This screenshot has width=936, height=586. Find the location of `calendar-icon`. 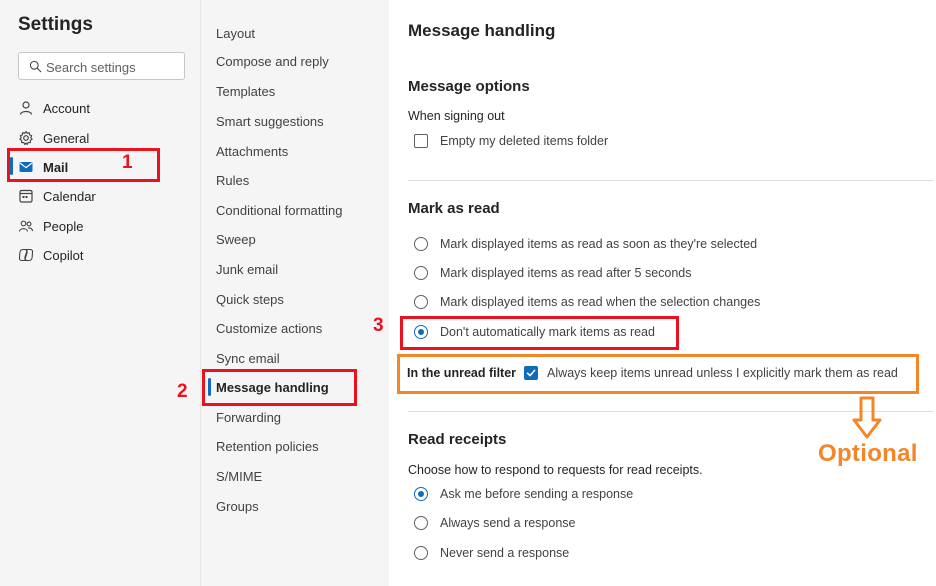

calendar-icon is located at coordinates (26, 196).